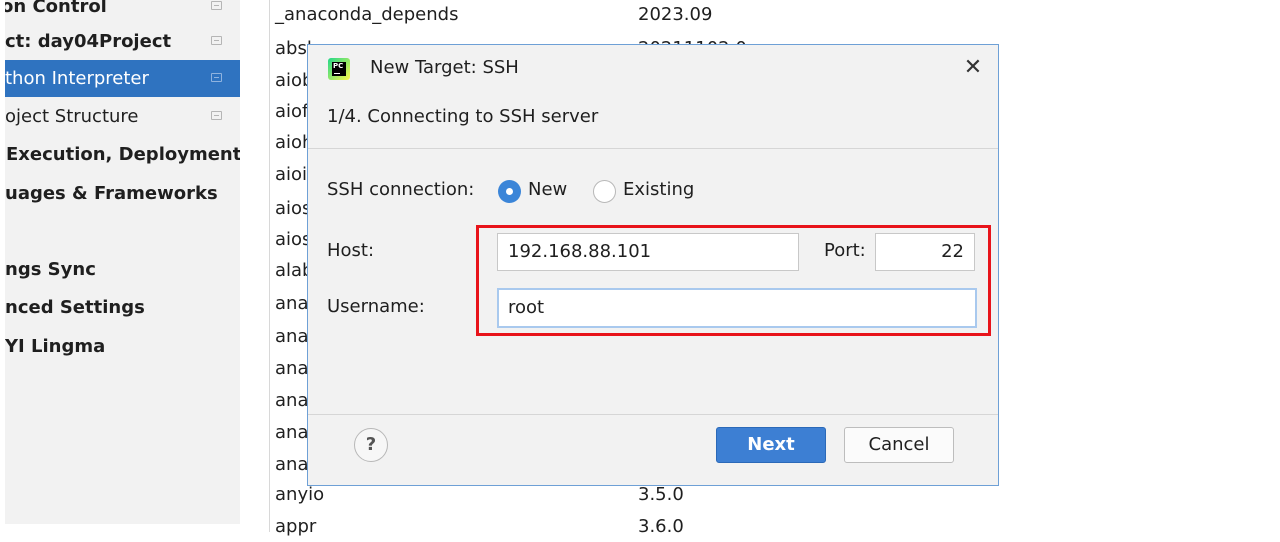  What do you see at coordinates (72, 116) in the screenshot?
I see `sidebar-item-label: oject Structure` at bounding box center [72, 116].